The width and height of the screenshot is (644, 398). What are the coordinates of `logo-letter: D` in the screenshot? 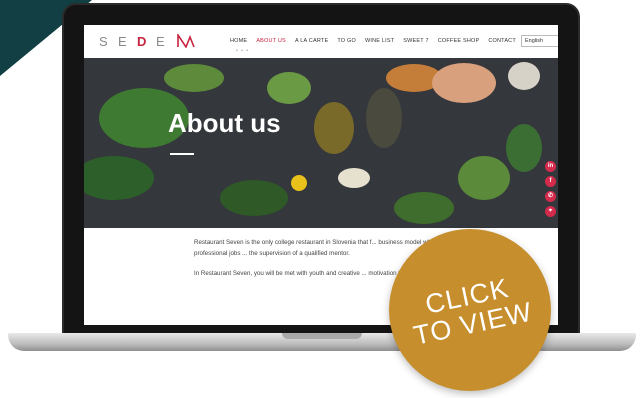 It's located at (142, 41).